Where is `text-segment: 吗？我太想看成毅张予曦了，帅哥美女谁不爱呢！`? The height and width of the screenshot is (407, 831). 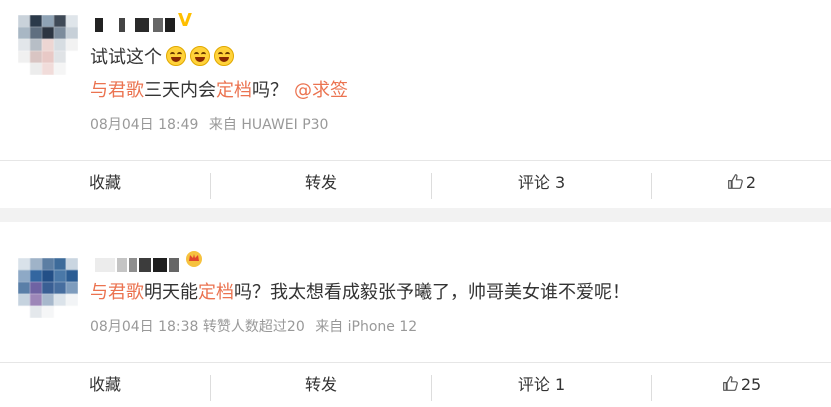
text-segment: 吗？我太想看成毅张予曦了，帅哥美女谁不爱呢！ is located at coordinates (432, 292).